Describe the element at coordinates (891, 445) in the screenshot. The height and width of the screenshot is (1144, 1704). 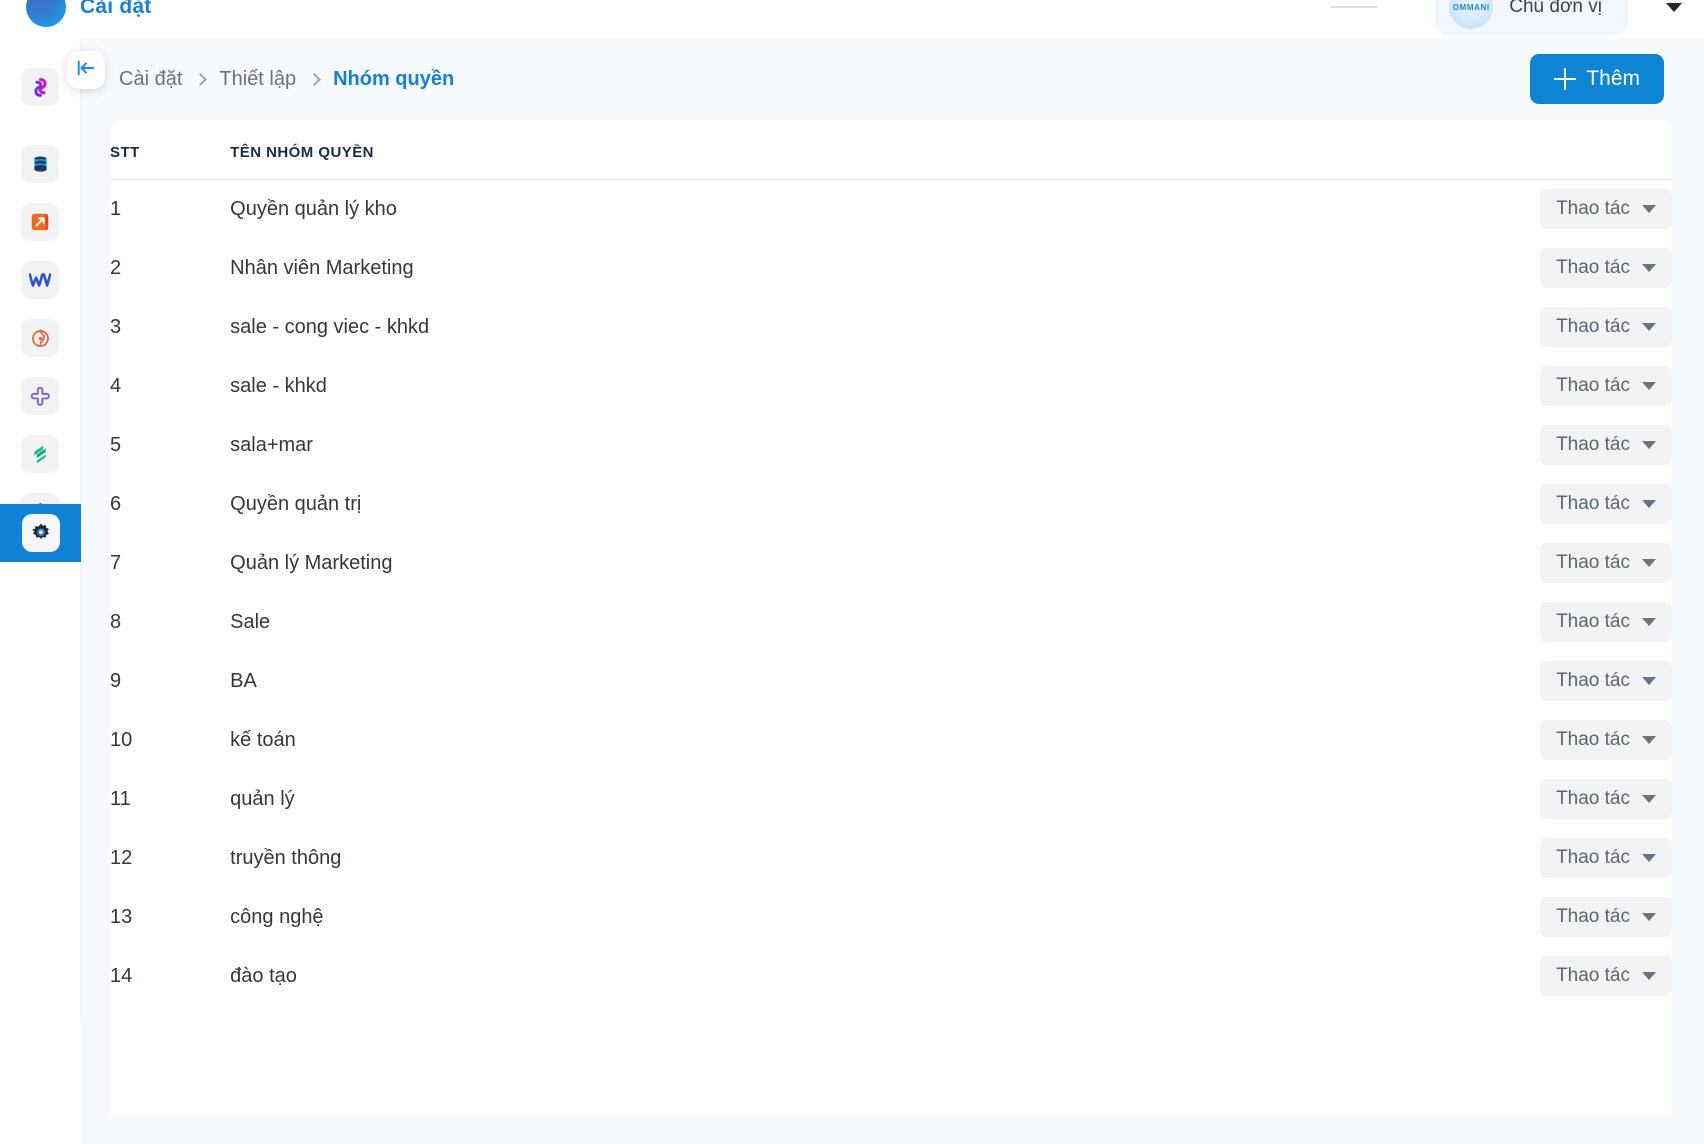
I see `table-row: 5 sala+mar Thao tác` at that location.